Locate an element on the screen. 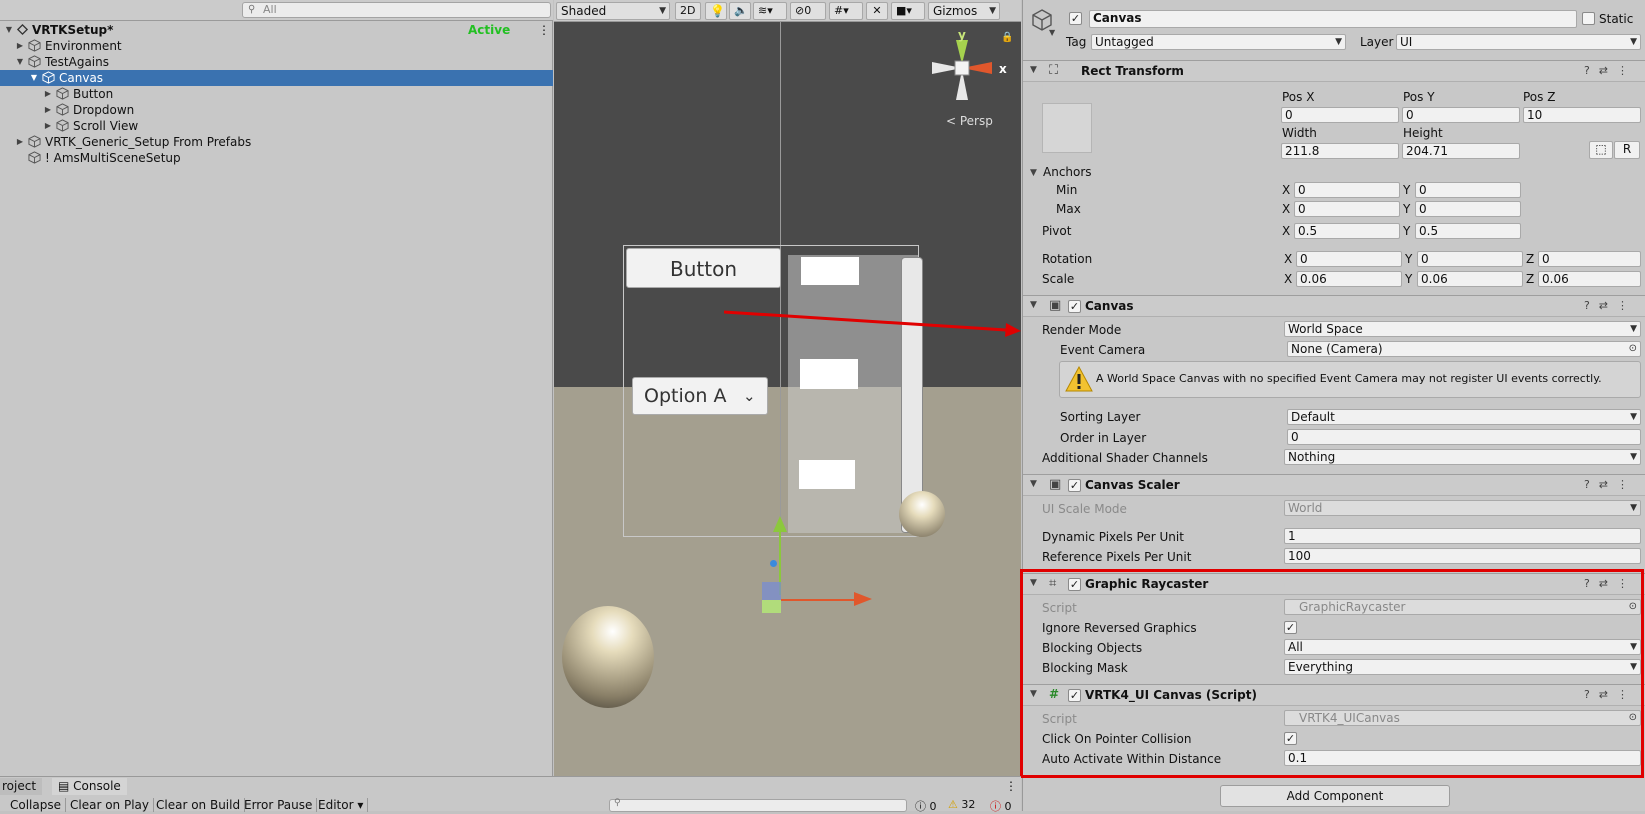  hierarchy-item-dropdown: ▶ Dropdown is located at coordinates (276, 110).